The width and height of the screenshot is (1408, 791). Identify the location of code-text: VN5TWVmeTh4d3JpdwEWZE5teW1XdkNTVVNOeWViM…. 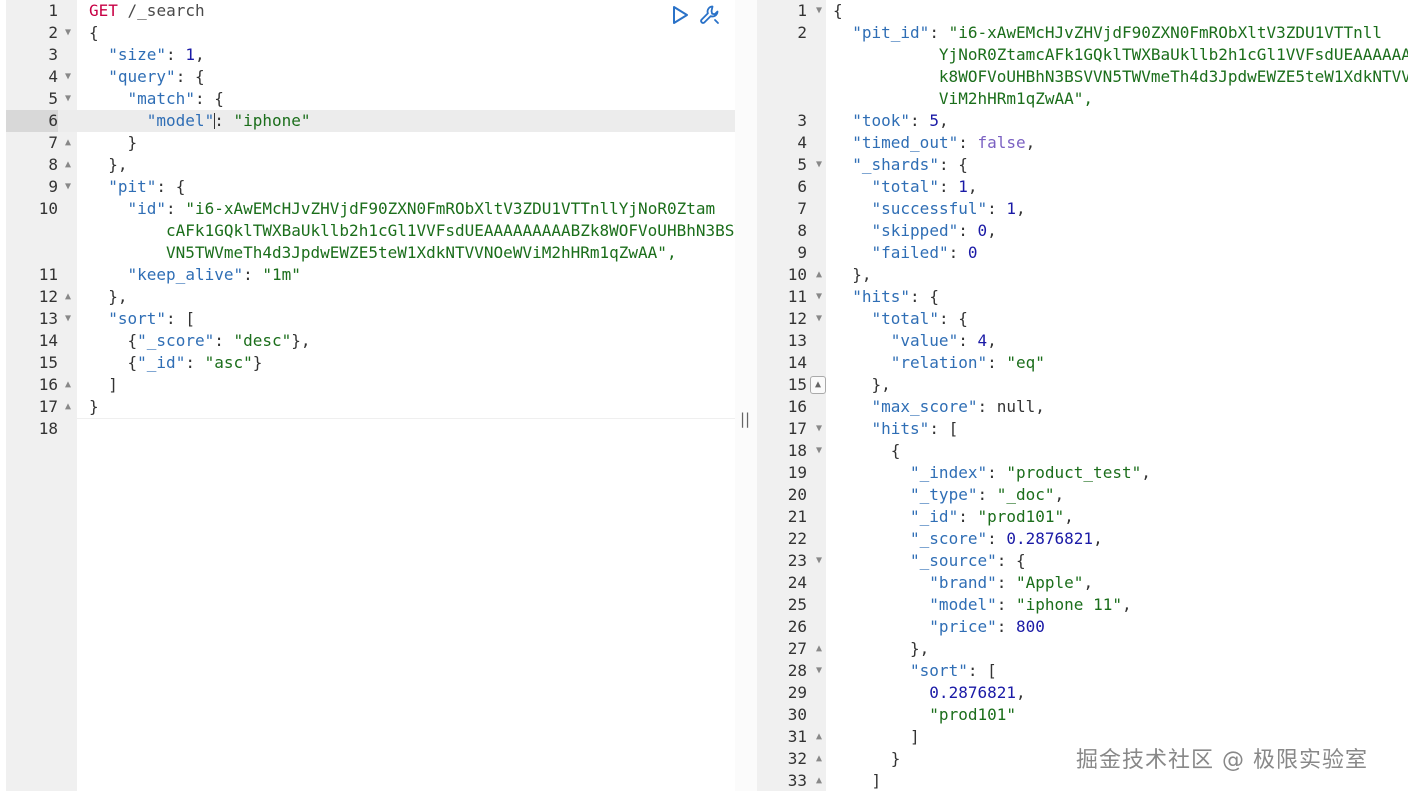
(421, 253).